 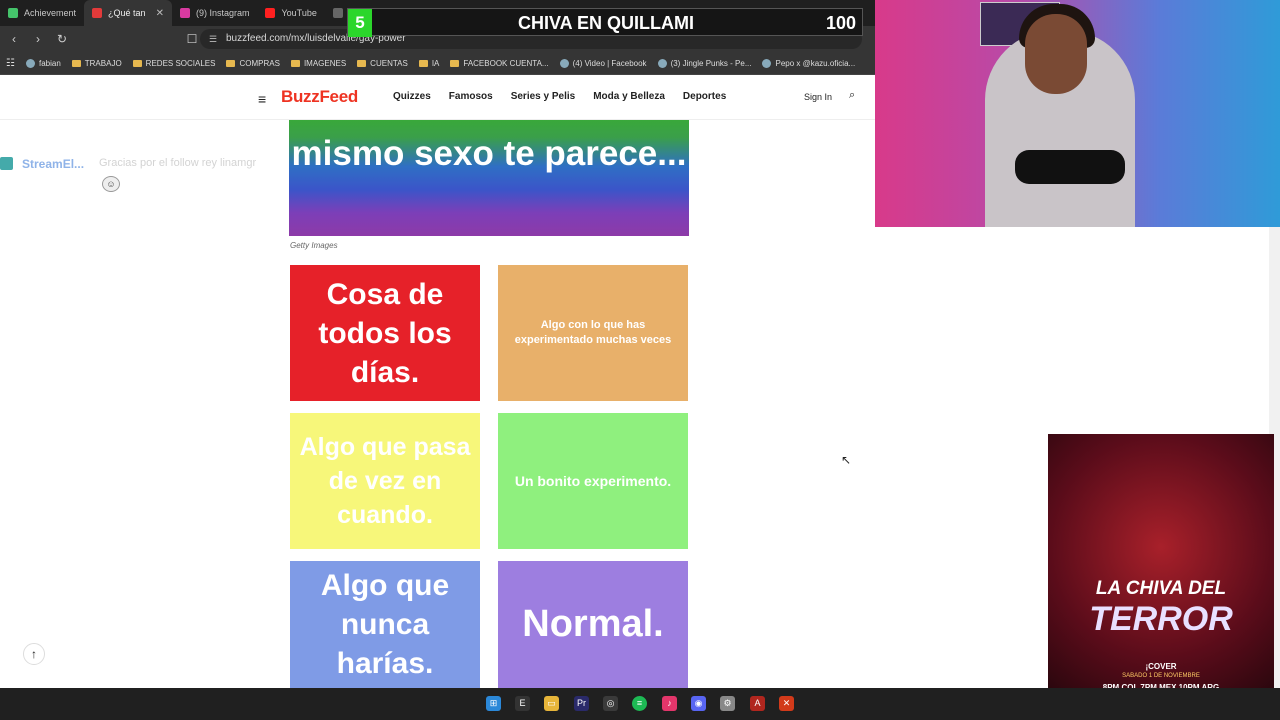 I want to click on stream-elements-icon, so click(x=6, y=163).